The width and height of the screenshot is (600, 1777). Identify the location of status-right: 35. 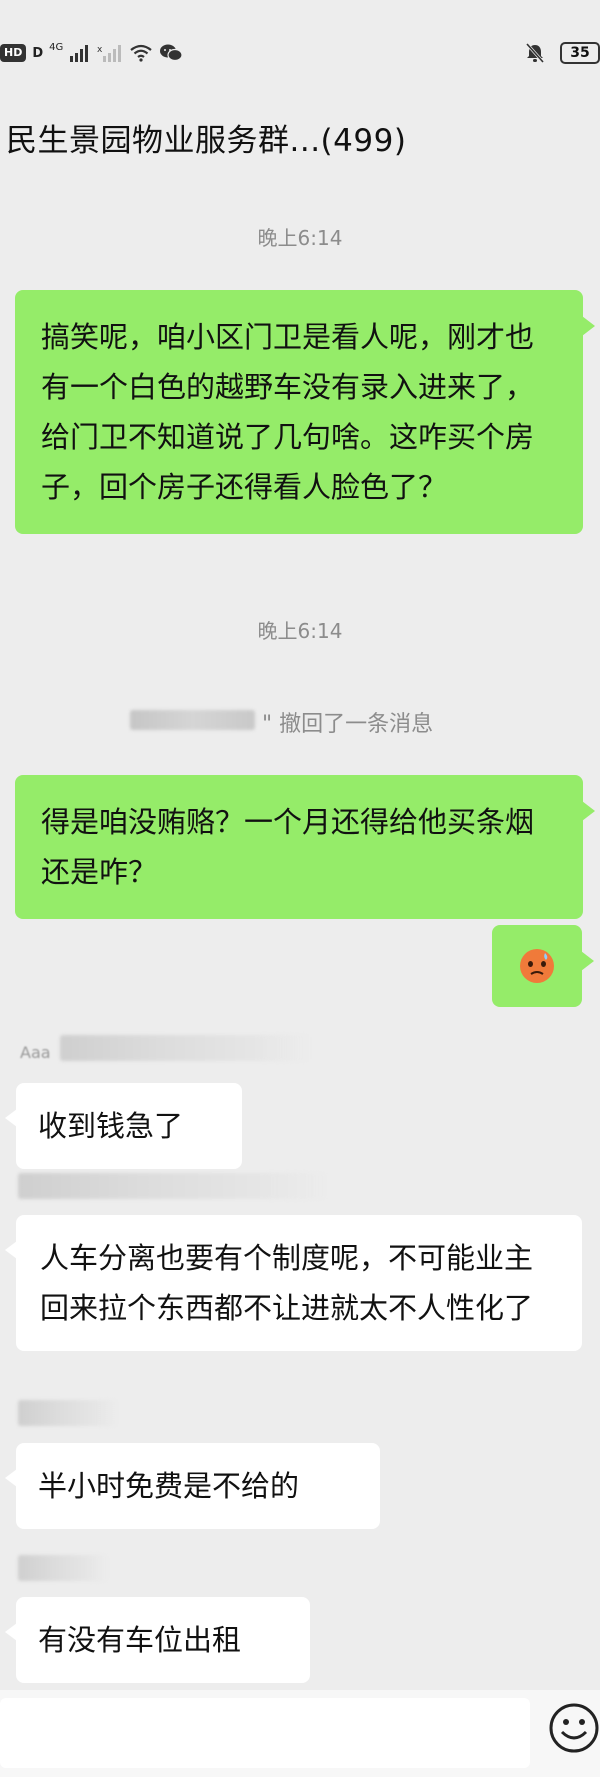
(562, 53).